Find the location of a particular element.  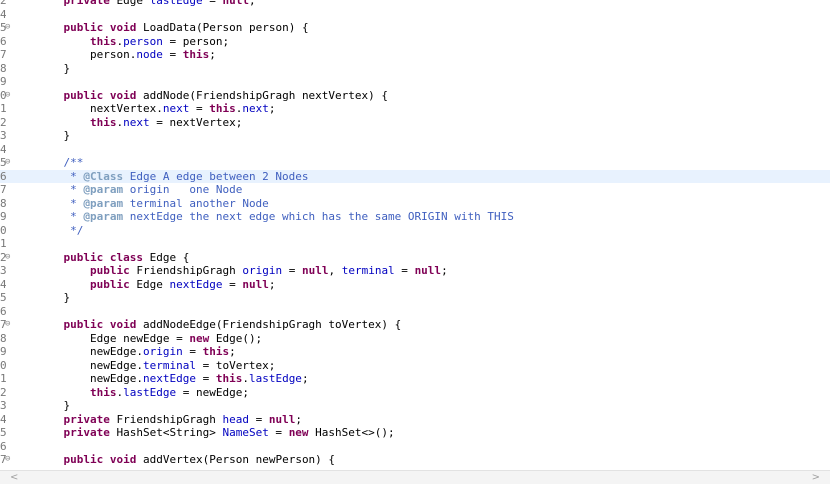

code-token: newEdge. is located at coordinates (90, 378).